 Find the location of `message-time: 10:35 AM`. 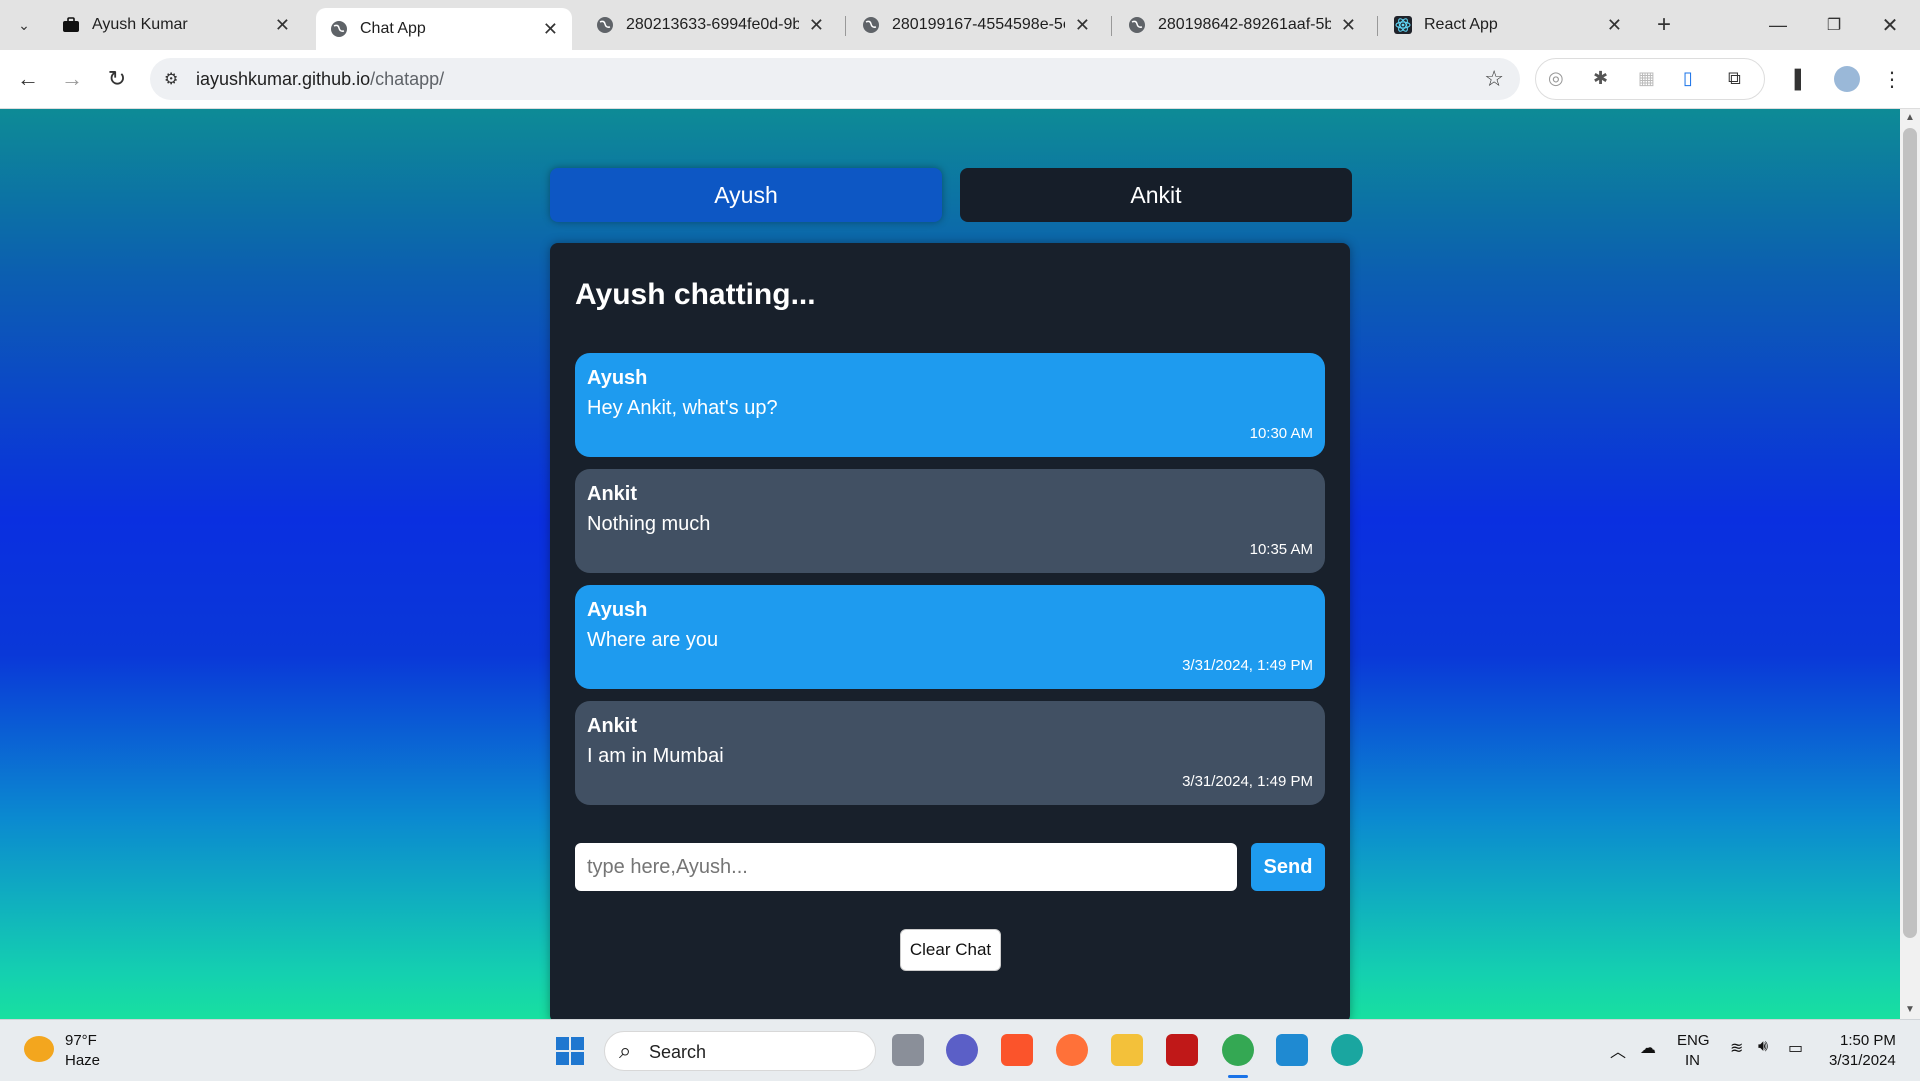

message-time: 10:35 AM is located at coordinates (1281, 549).